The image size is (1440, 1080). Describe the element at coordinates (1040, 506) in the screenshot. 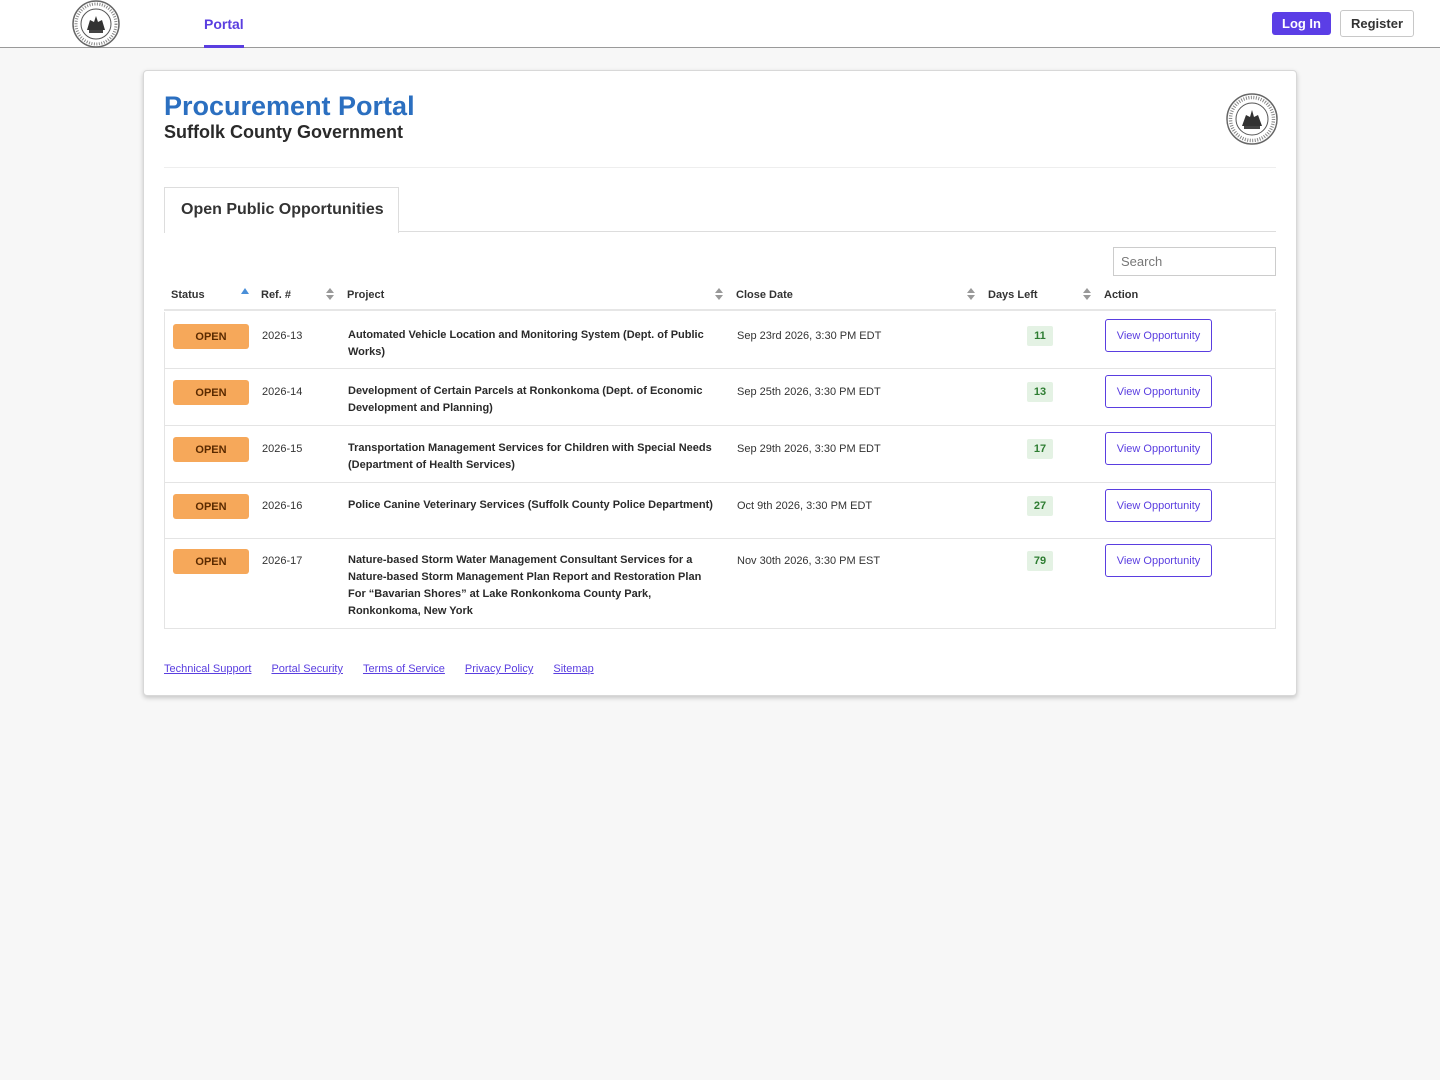

I see `days-left-badge: 27` at that location.